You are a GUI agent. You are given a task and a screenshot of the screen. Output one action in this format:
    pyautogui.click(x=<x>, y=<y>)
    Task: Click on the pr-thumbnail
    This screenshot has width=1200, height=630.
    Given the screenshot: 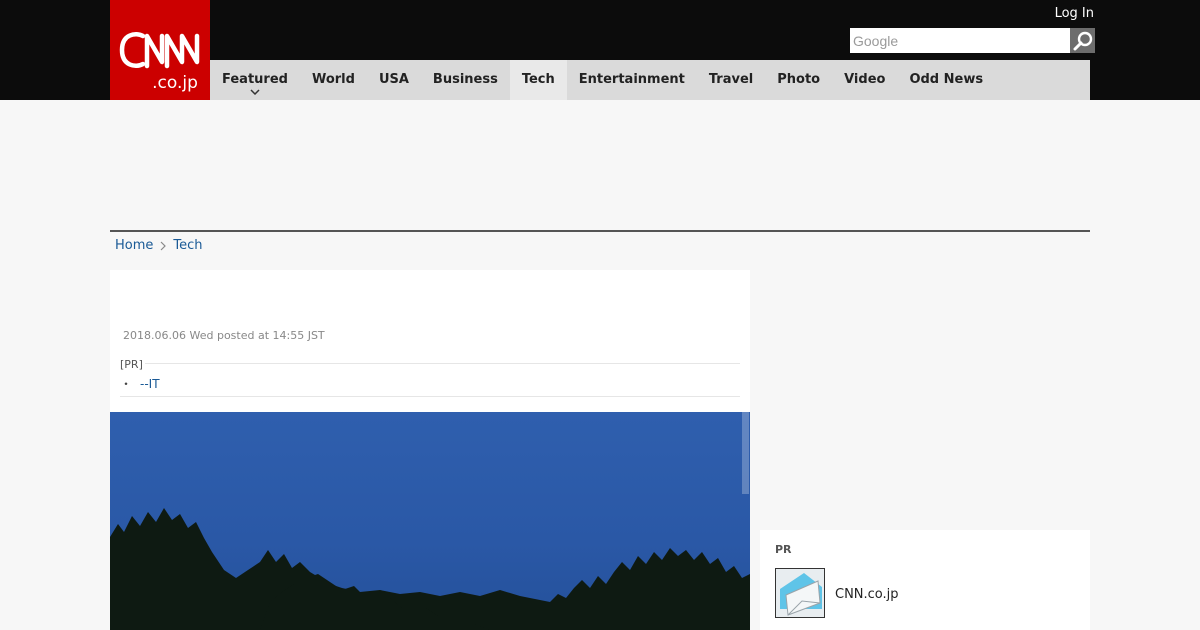 What is the action you would take?
    pyautogui.click(x=800, y=593)
    